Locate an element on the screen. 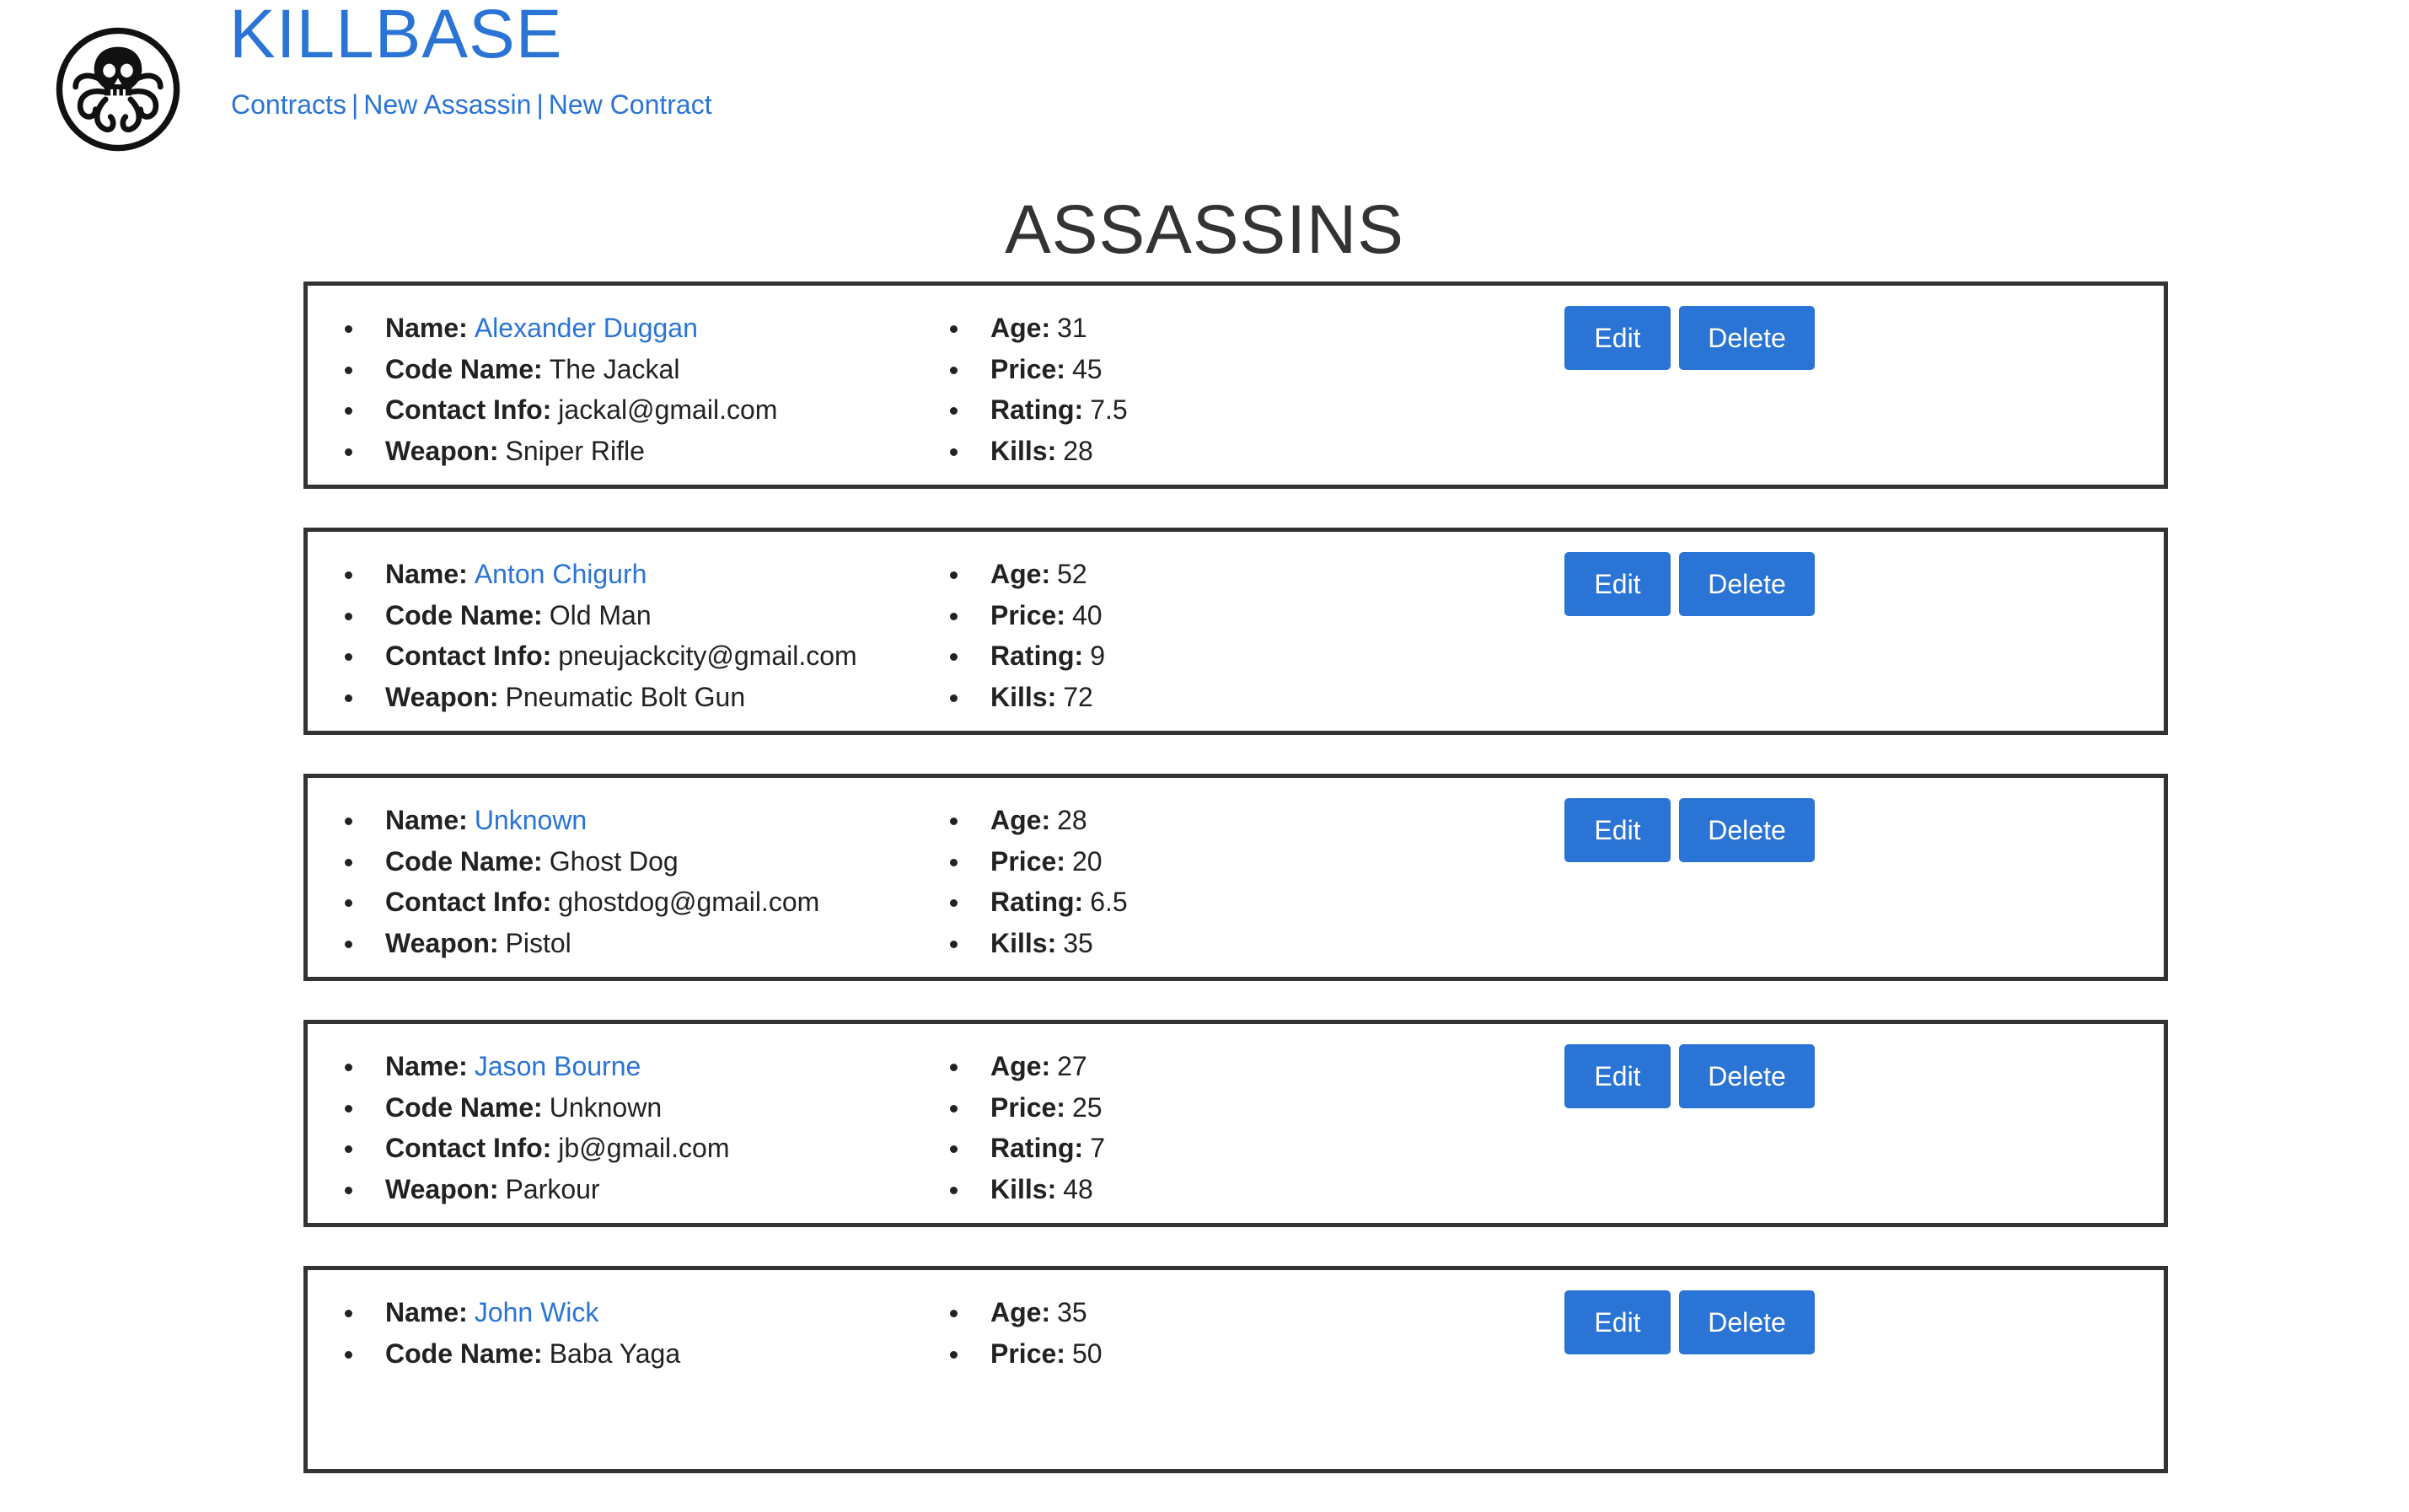  assassin-name-link: Unknown is located at coordinates (531, 820).